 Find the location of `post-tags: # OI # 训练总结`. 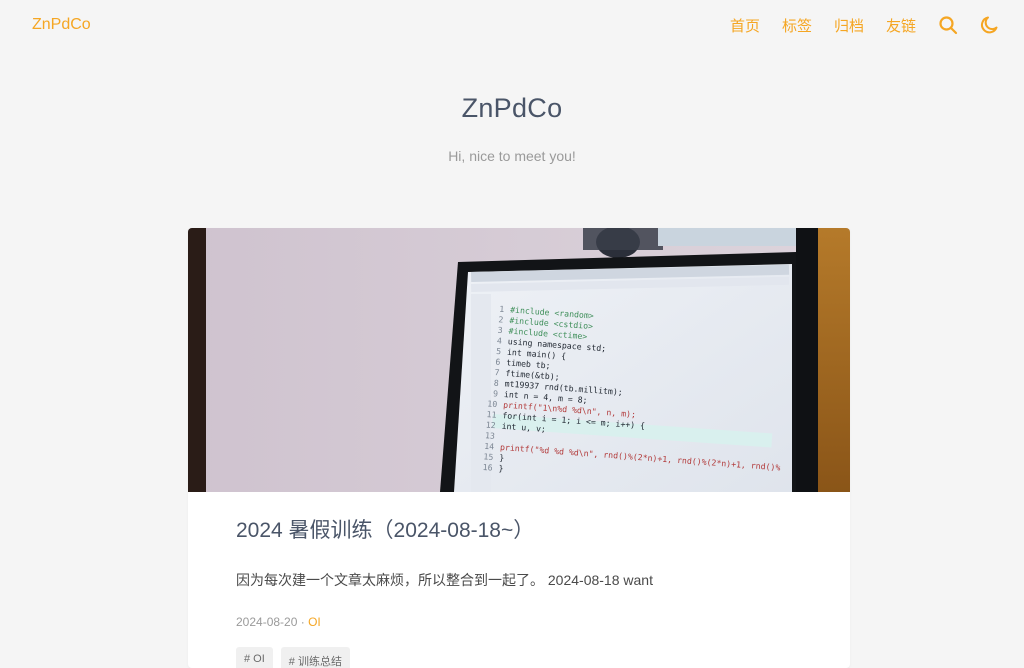

post-tags: # OI # 训练总结 is located at coordinates (519, 657).